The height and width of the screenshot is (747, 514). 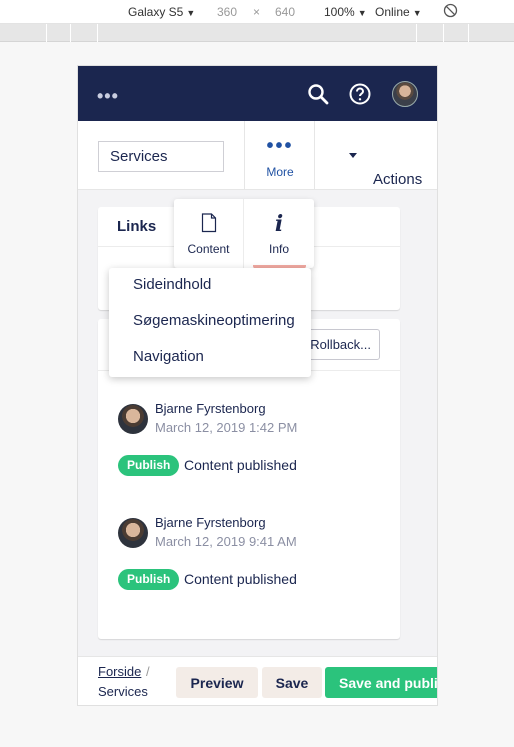 I want to click on network-select: Online ▼, so click(x=398, y=12).